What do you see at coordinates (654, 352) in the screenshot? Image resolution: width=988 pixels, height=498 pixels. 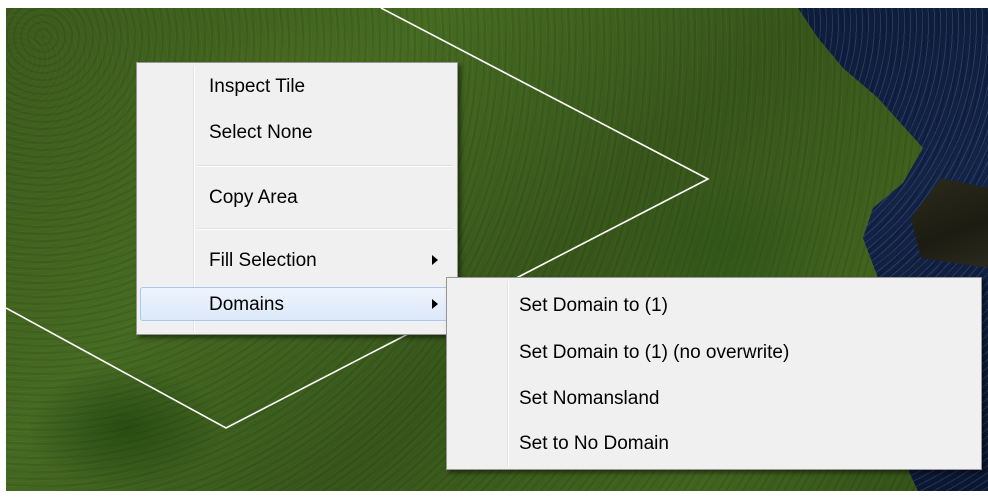 I see `menu-item-label: Set Domain to (1) (no overwrite)` at bounding box center [654, 352].